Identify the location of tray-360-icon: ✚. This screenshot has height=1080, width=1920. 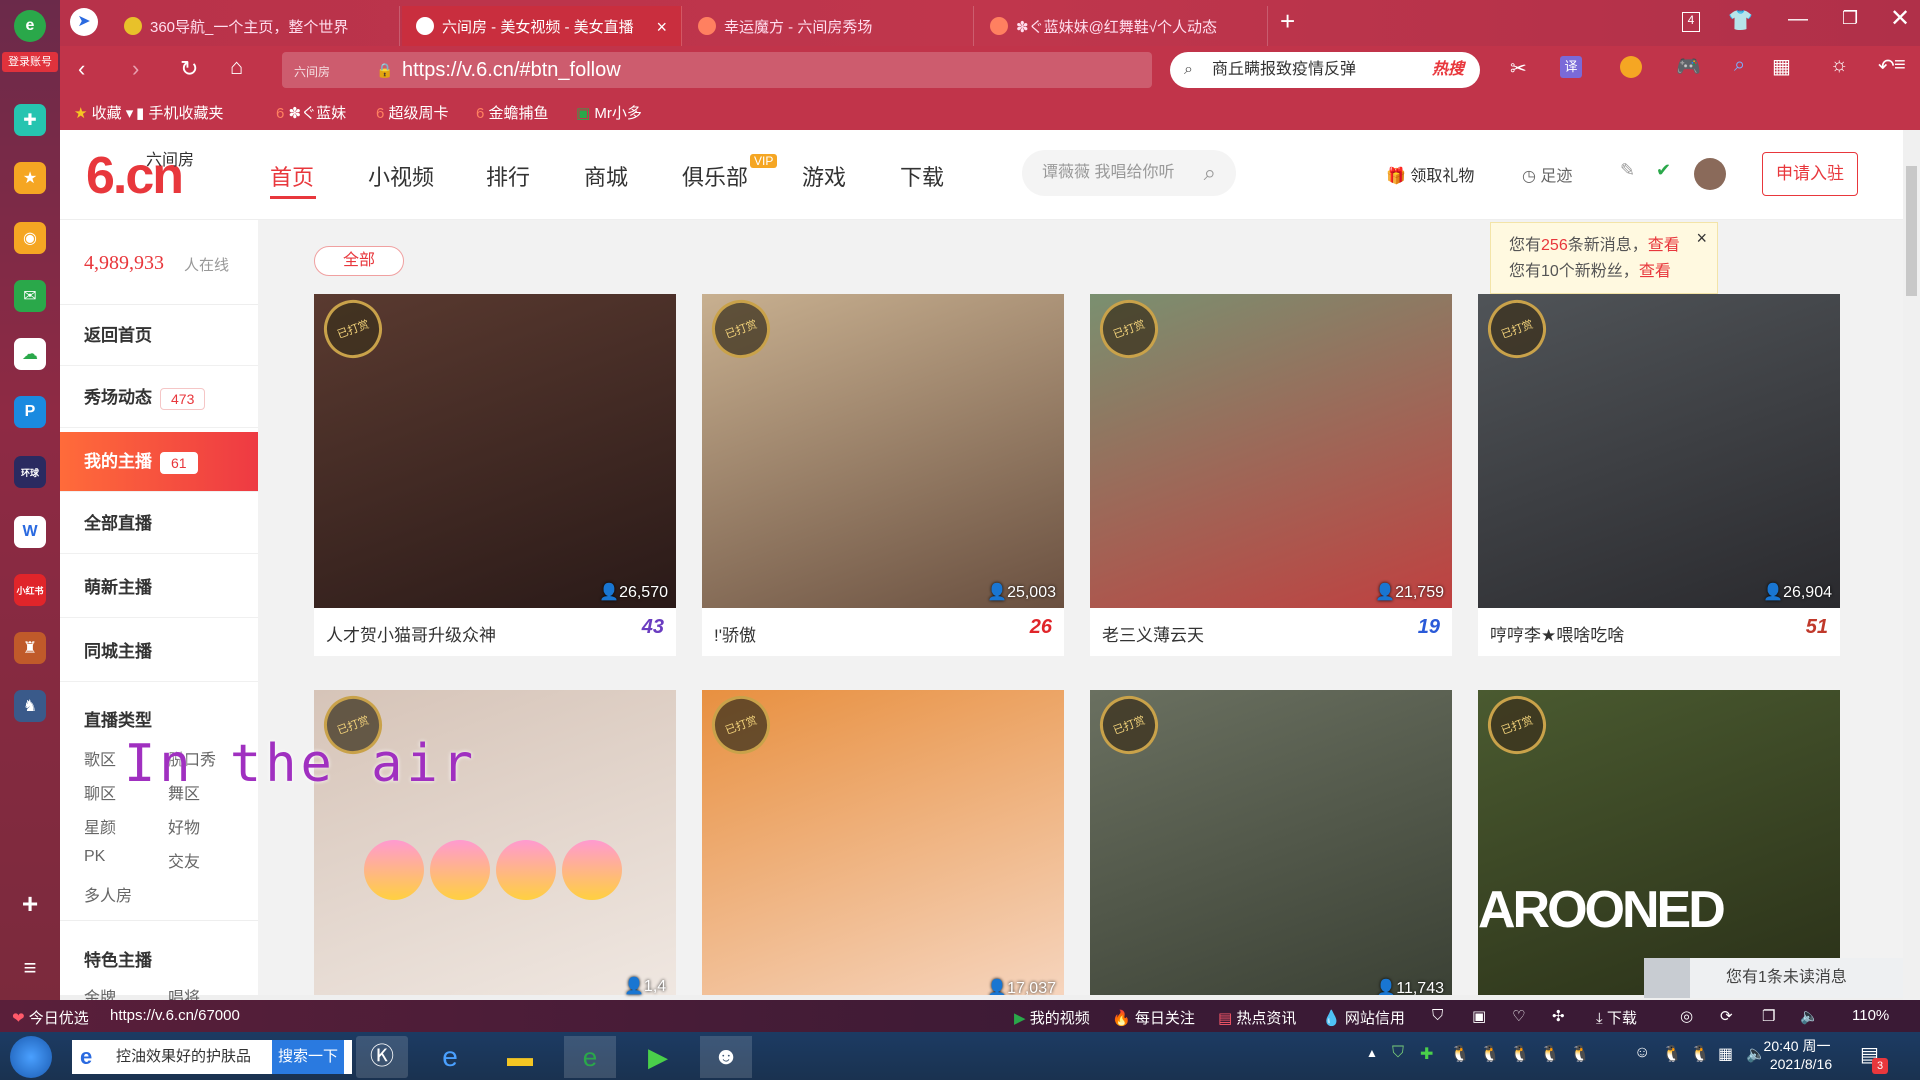
(1426, 1054).